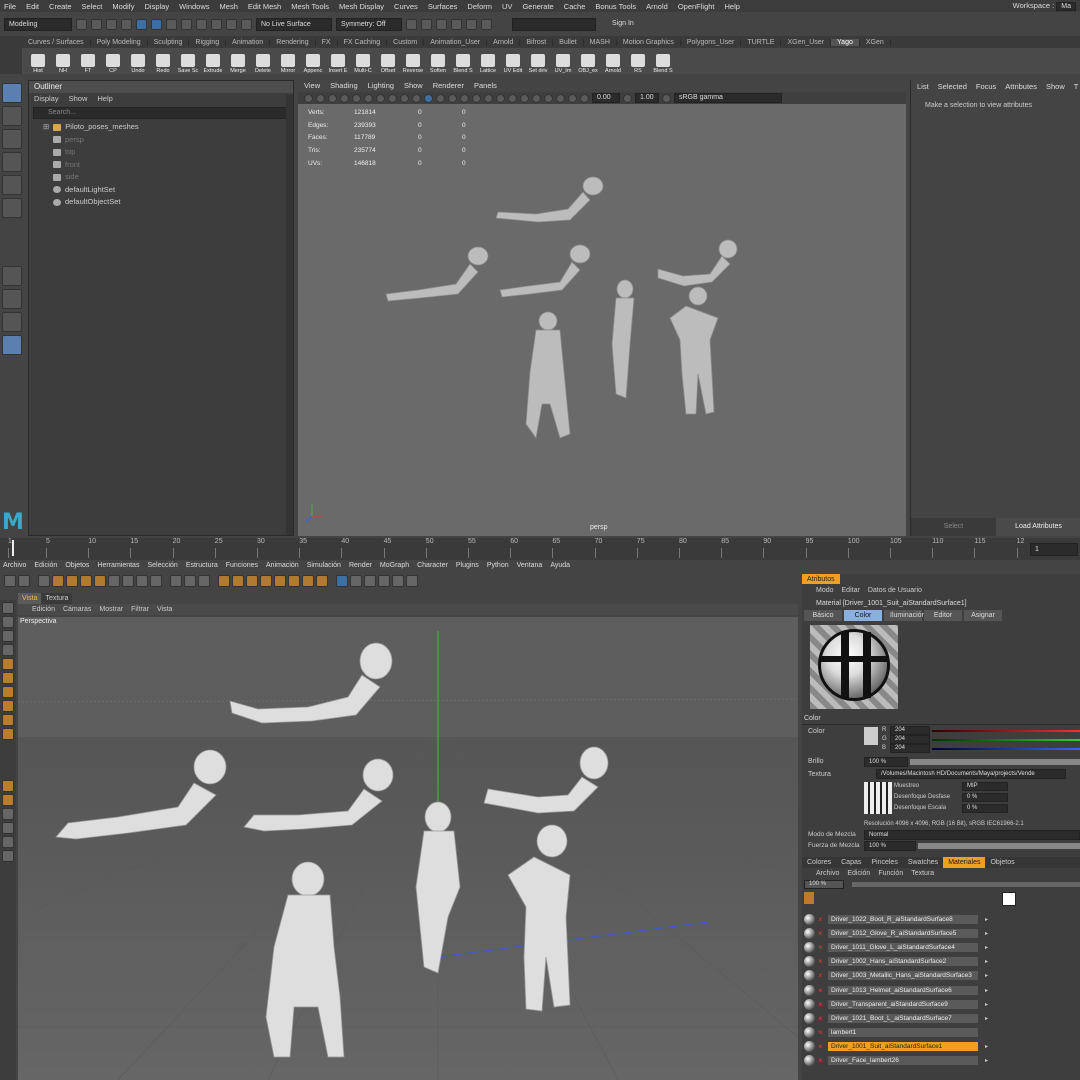 This screenshot has width=1080, height=1080. What do you see at coordinates (398, 581) in the screenshot?
I see `polygons-mode-icon` at bounding box center [398, 581].